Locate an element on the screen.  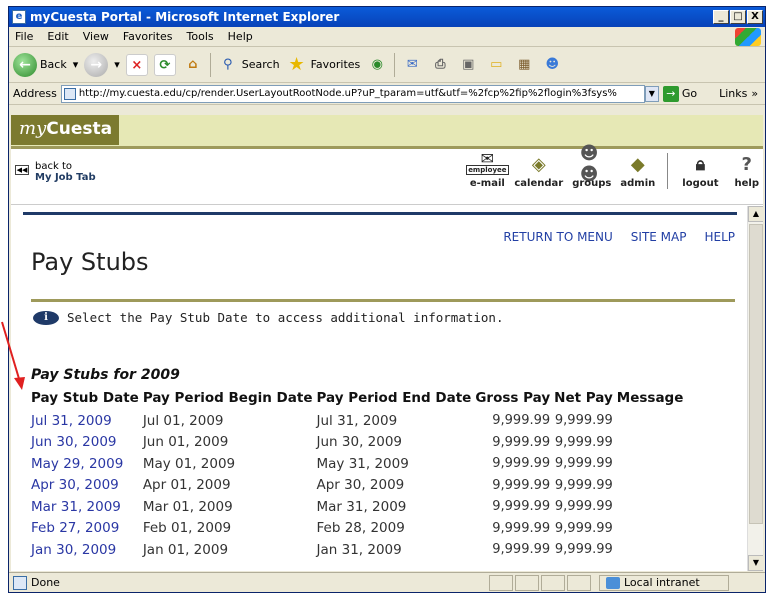
print-icon: ⎙ is located at coordinates (440, 65).